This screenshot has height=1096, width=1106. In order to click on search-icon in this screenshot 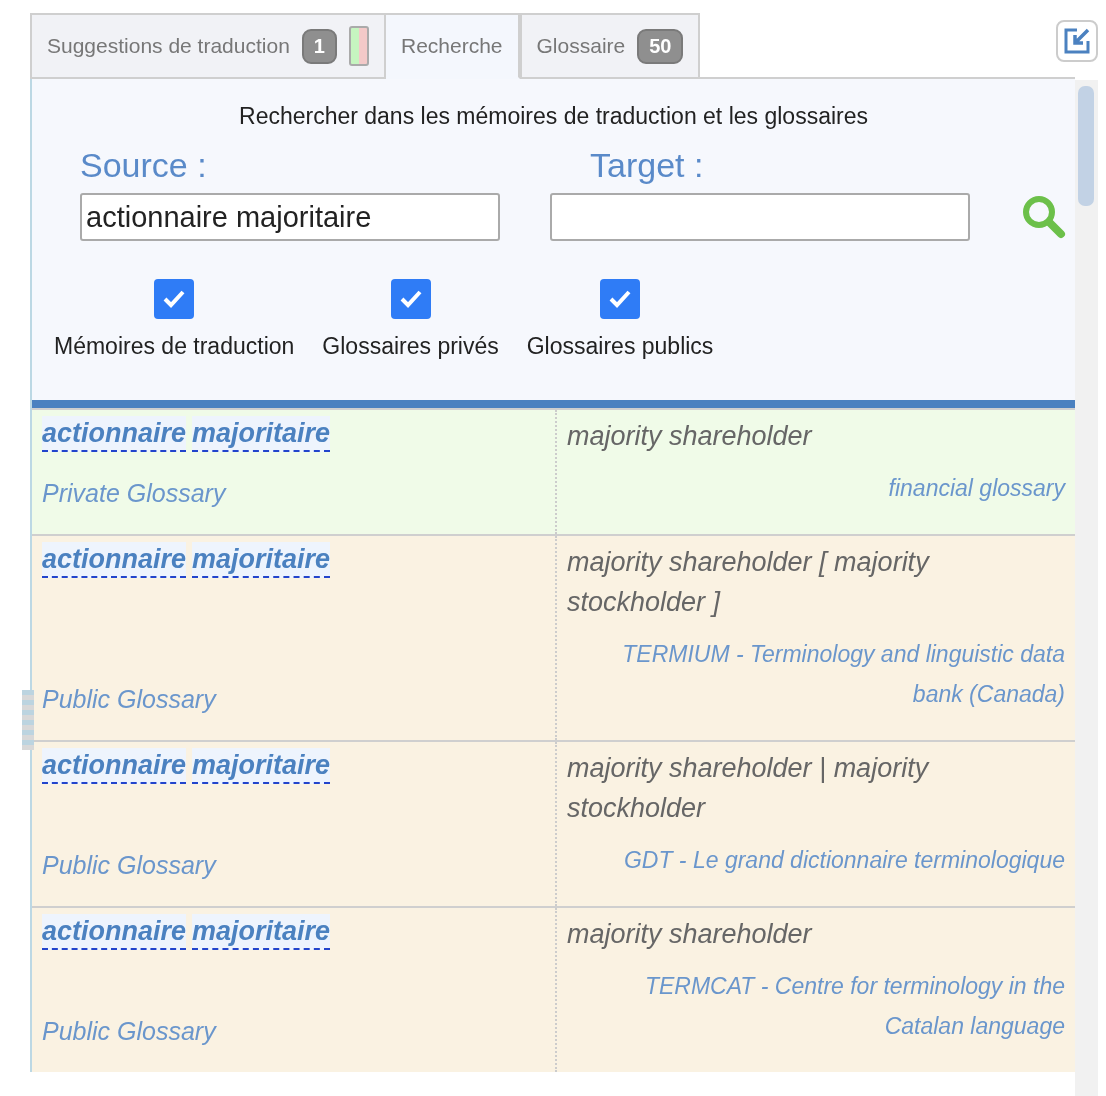, I will do `click(1043, 216)`.